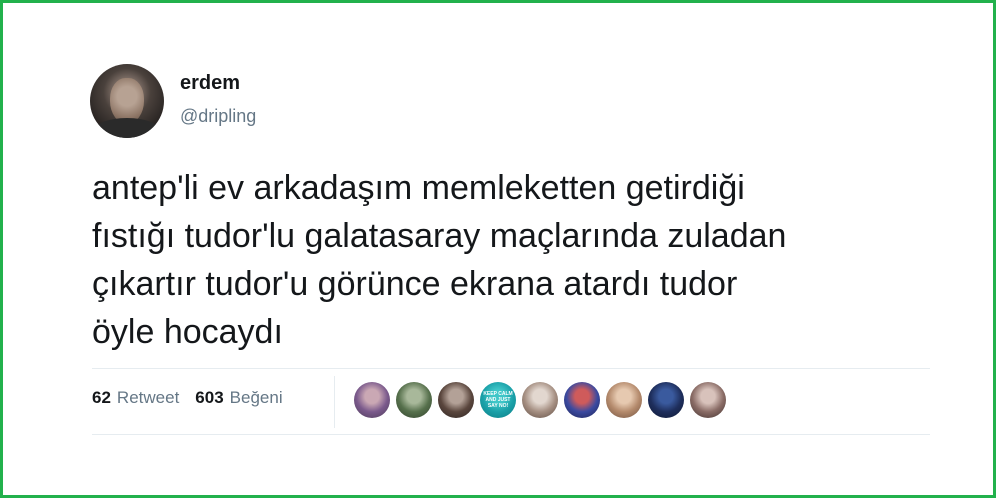 The image size is (996, 498). I want to click on retweet-label: Retweet, so click(148, 397).